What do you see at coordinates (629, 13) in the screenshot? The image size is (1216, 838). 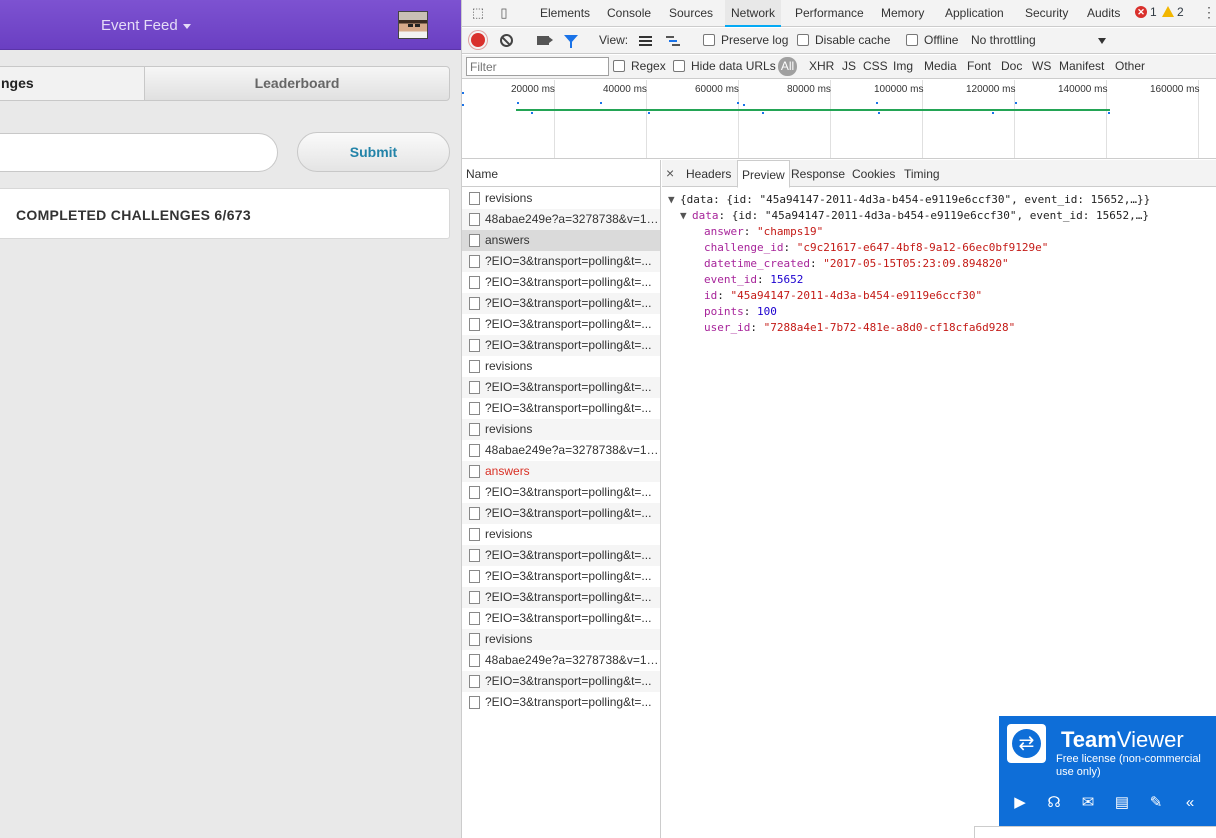 I see `tab-console: Console` at bounding box center [629, 13].